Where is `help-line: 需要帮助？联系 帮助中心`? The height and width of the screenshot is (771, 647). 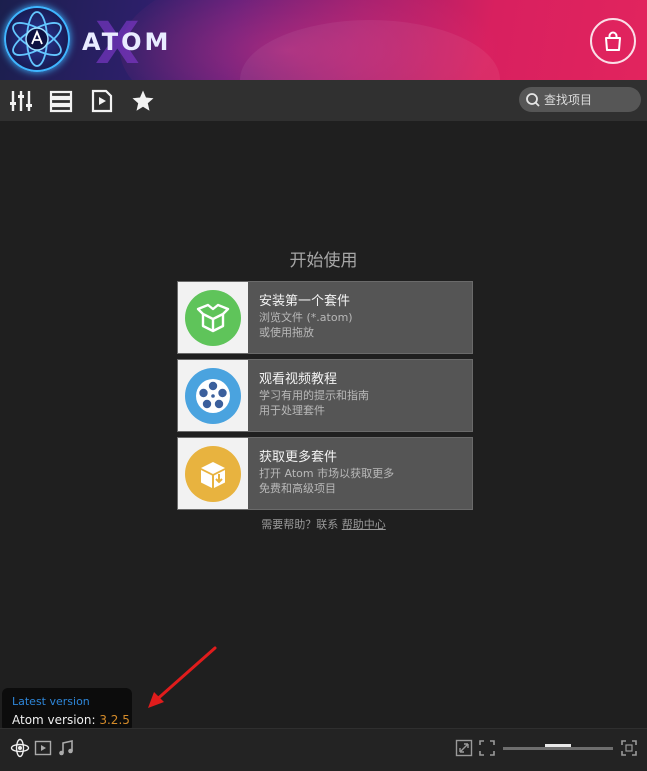 help-line: 需要帮助？联系 帮助中心 is located at coordinates (323, 524).